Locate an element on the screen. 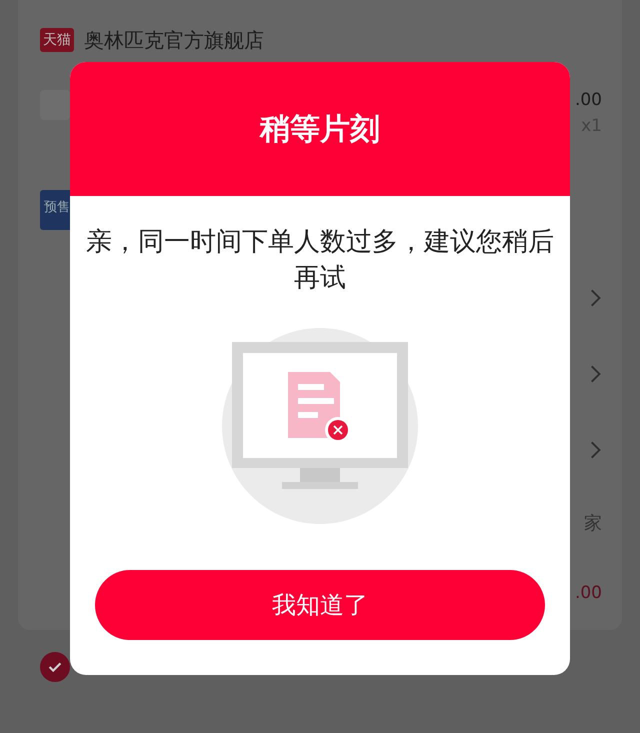  product-logo-placeholder is located at coordinates (55, 105).